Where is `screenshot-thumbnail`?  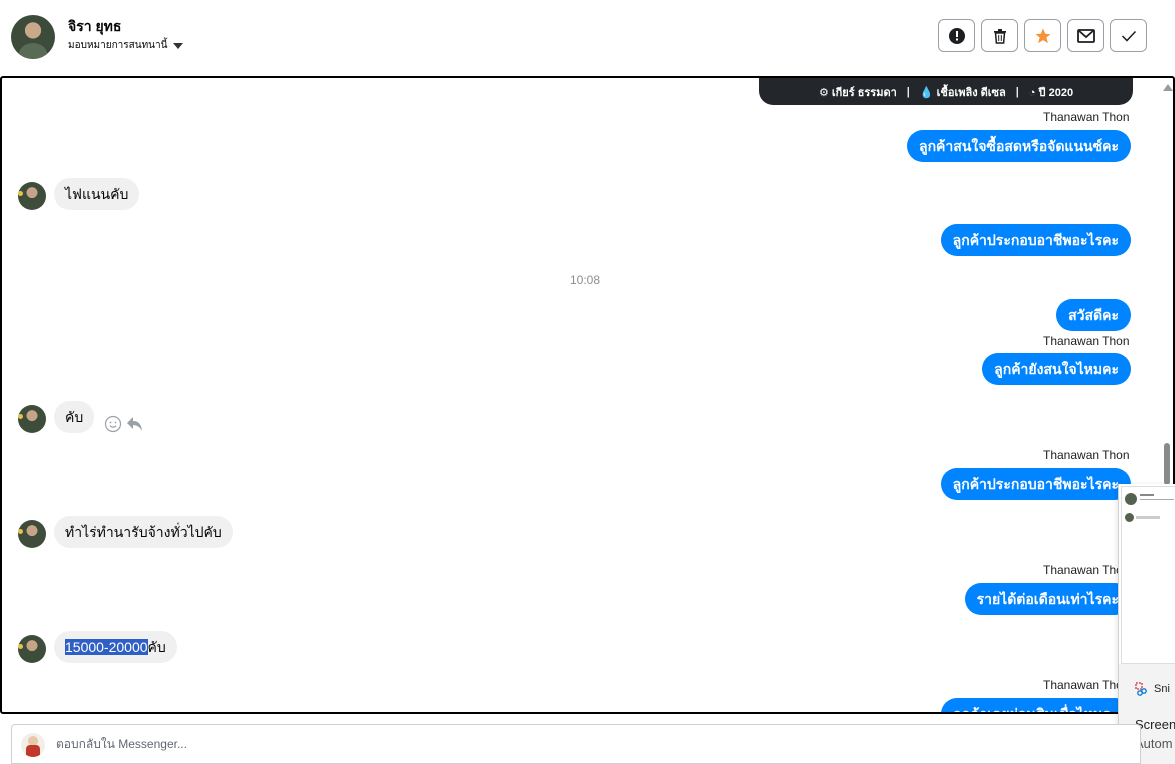
screenshot-thumbnail is located at coordinates (1148, 575).